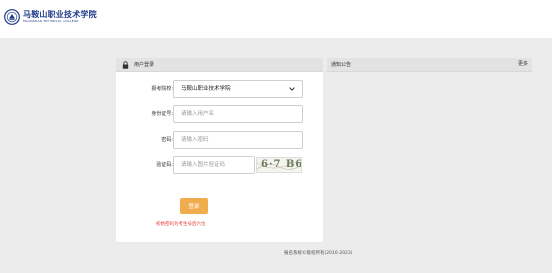 The image size is (552, 273). What do you see at coordinates (238, 89) in the screenshot?
I see `school-select: 马鞍山职业技术学院` at bounding box center [238, 89].